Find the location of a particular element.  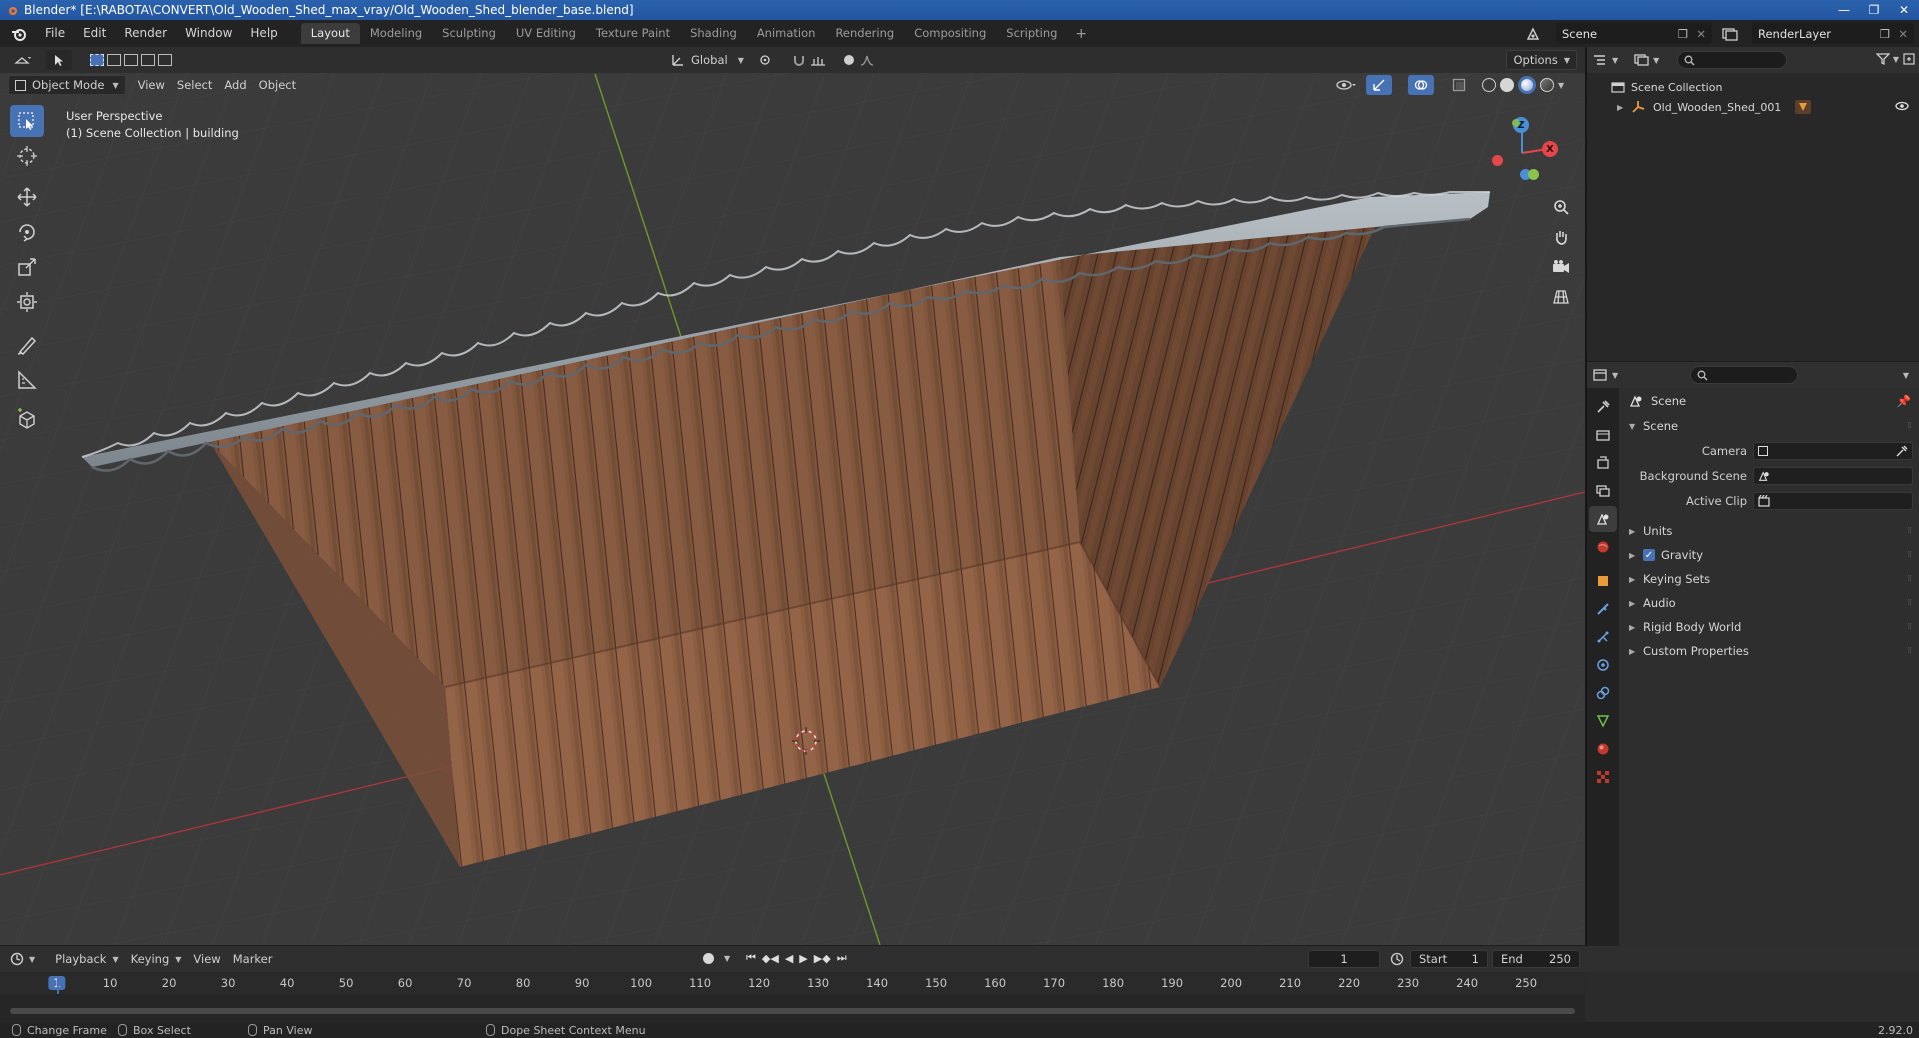

object-tab-icon is located at coordinates (1603, 581).